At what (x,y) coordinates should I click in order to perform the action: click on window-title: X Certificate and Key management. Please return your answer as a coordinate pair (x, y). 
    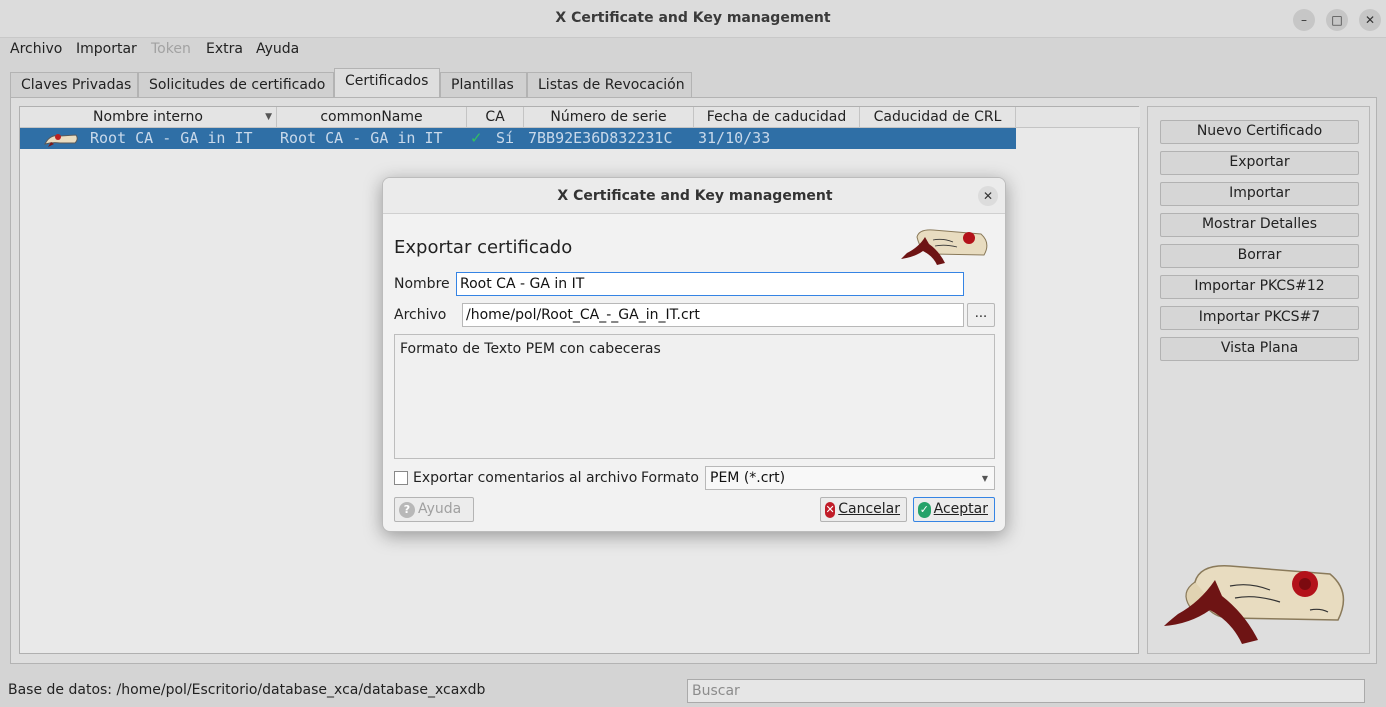
    Looking at the image, I should click on (693, 18).